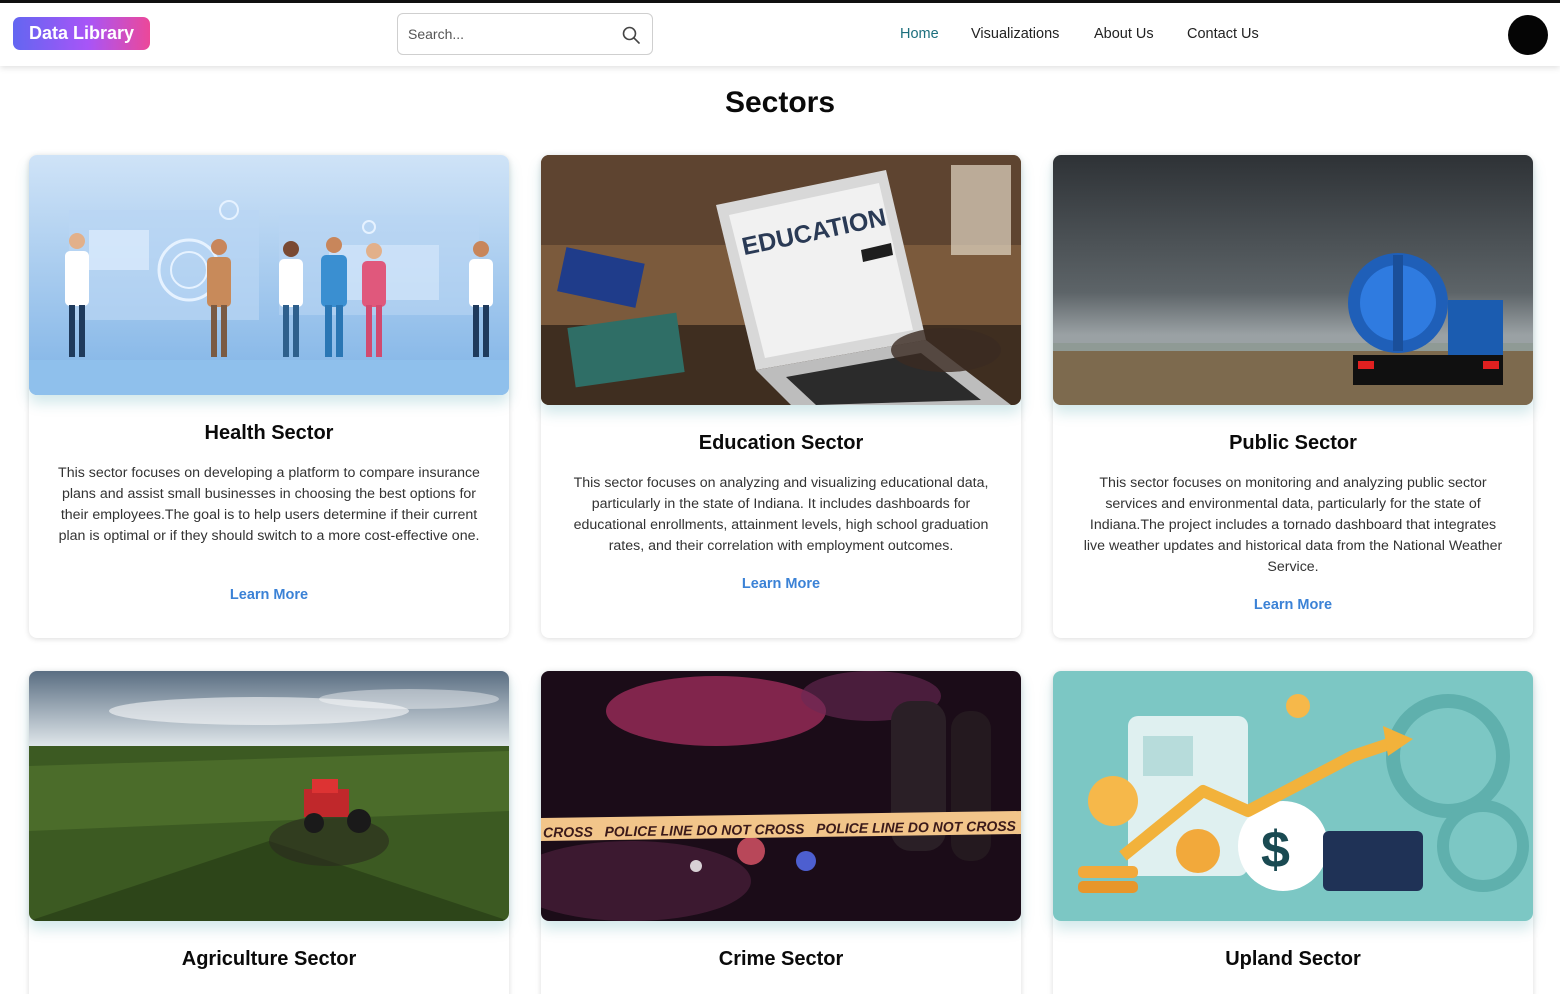 The image size is (1560, 994). I want to click on logo: Data Library, so click(81, 33).